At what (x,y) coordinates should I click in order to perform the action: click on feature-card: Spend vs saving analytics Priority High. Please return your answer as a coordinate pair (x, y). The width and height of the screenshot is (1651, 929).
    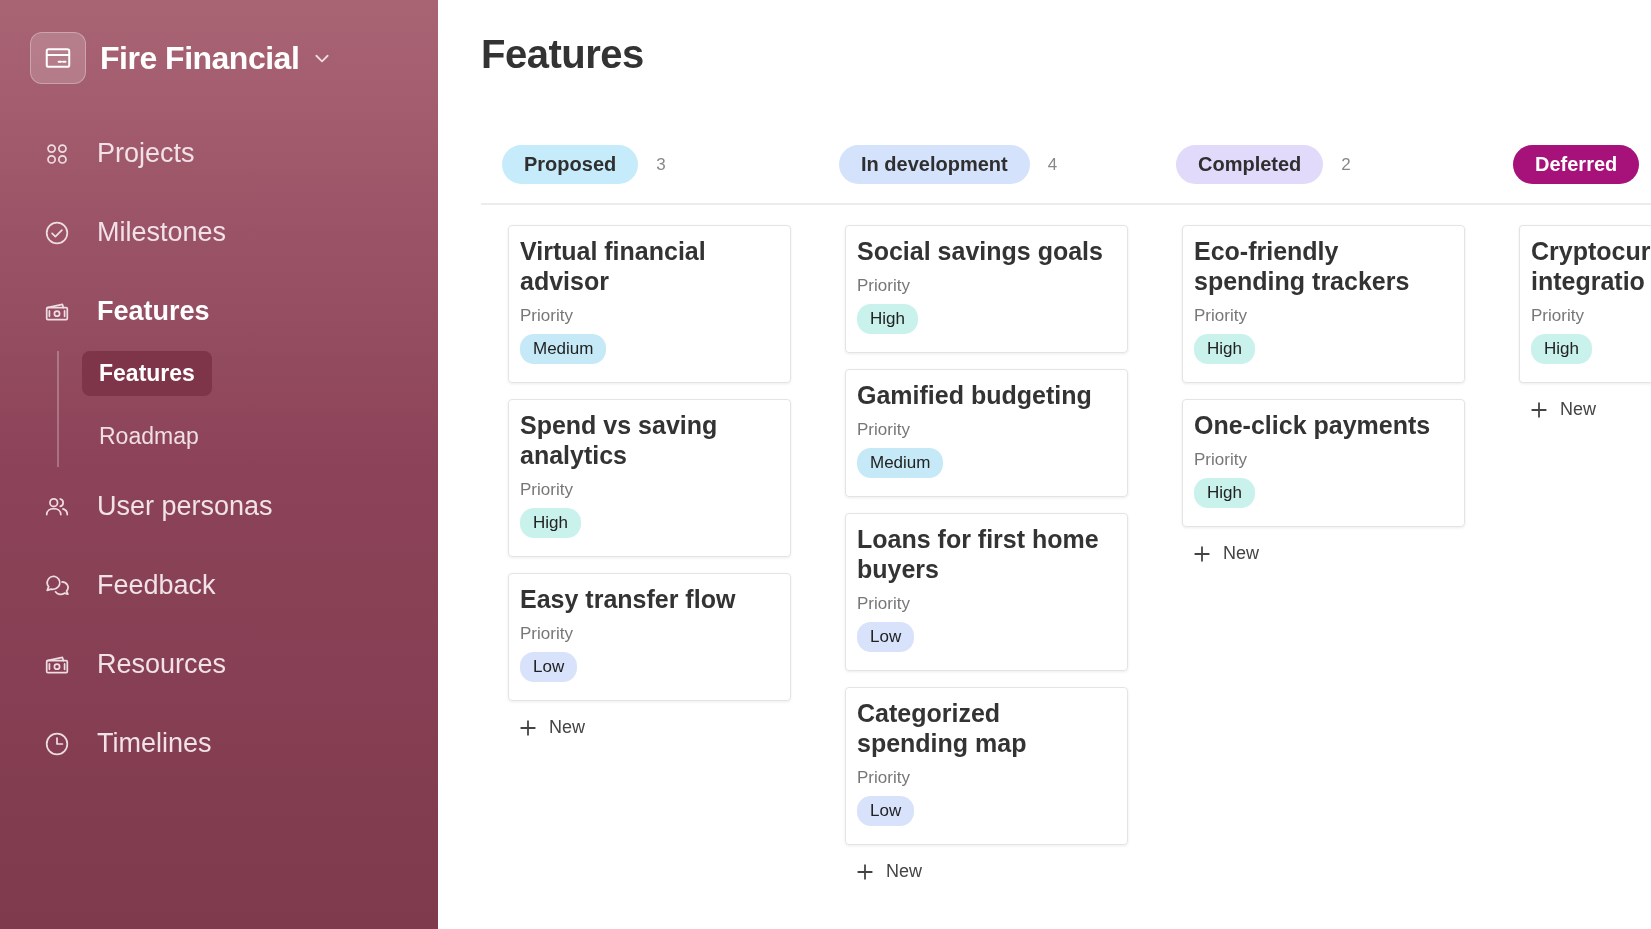
    Looking at the image, I should click on (649, 478).